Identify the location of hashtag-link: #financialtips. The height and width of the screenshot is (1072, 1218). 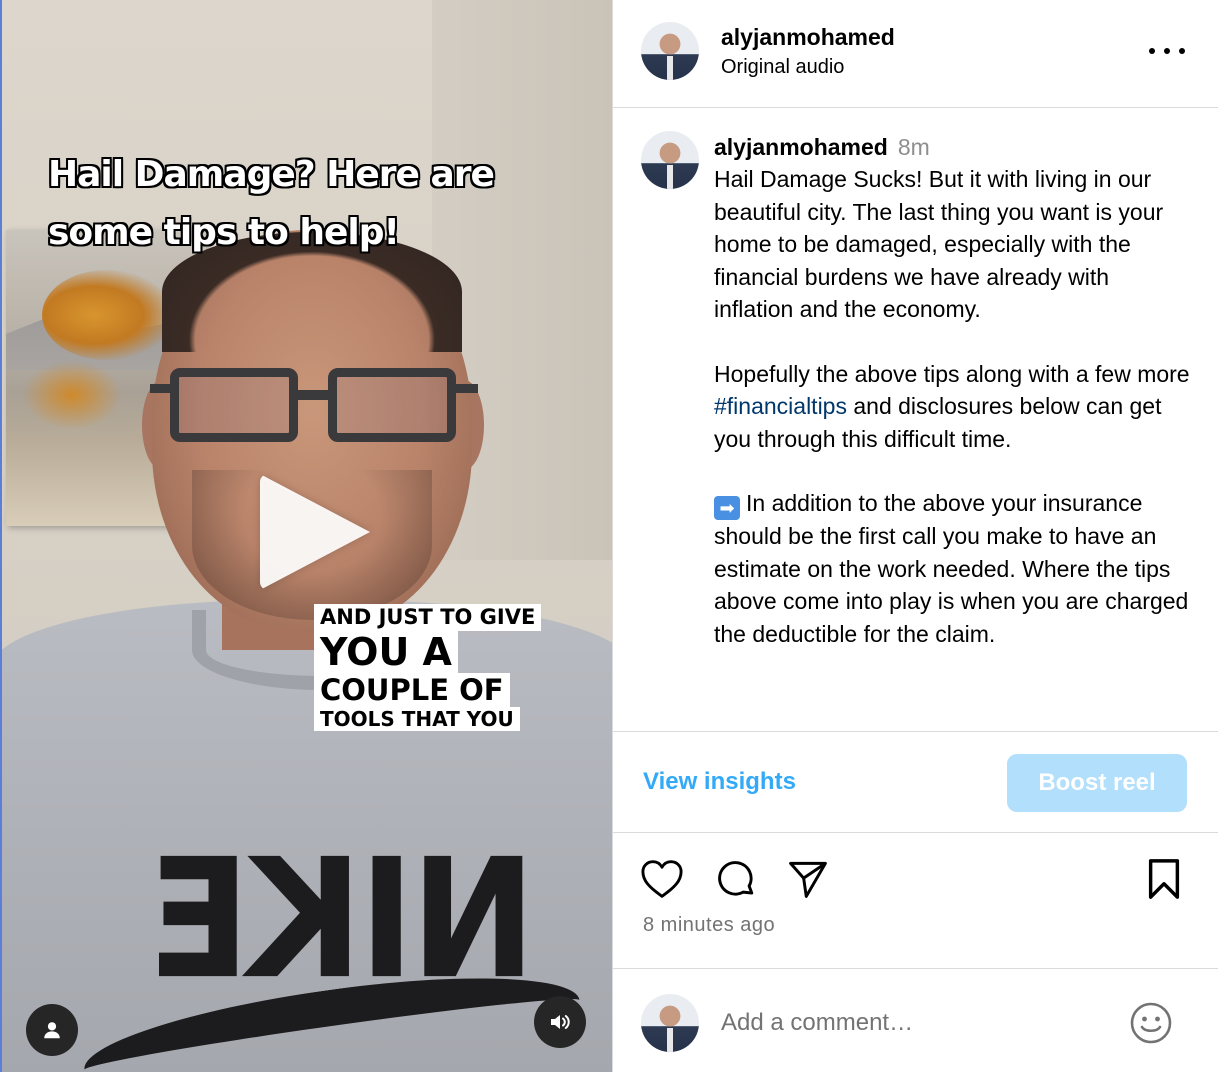
(780, 406).